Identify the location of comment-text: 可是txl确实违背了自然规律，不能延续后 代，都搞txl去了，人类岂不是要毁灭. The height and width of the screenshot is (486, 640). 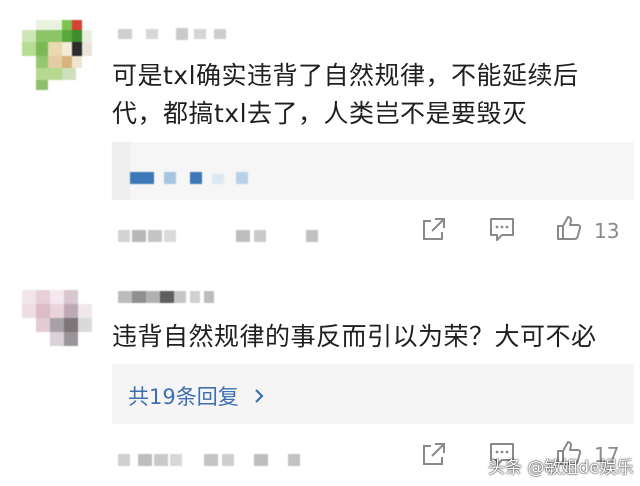
(374, 95).